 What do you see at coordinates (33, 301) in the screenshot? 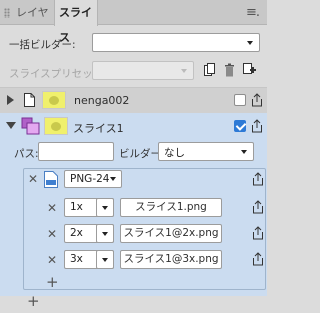
I see `add-format-icon: +` at bounding box center [33, 301].